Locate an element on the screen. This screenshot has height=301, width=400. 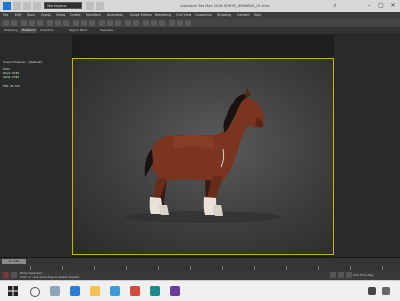
search-icon is located at coordinates (35, 292).